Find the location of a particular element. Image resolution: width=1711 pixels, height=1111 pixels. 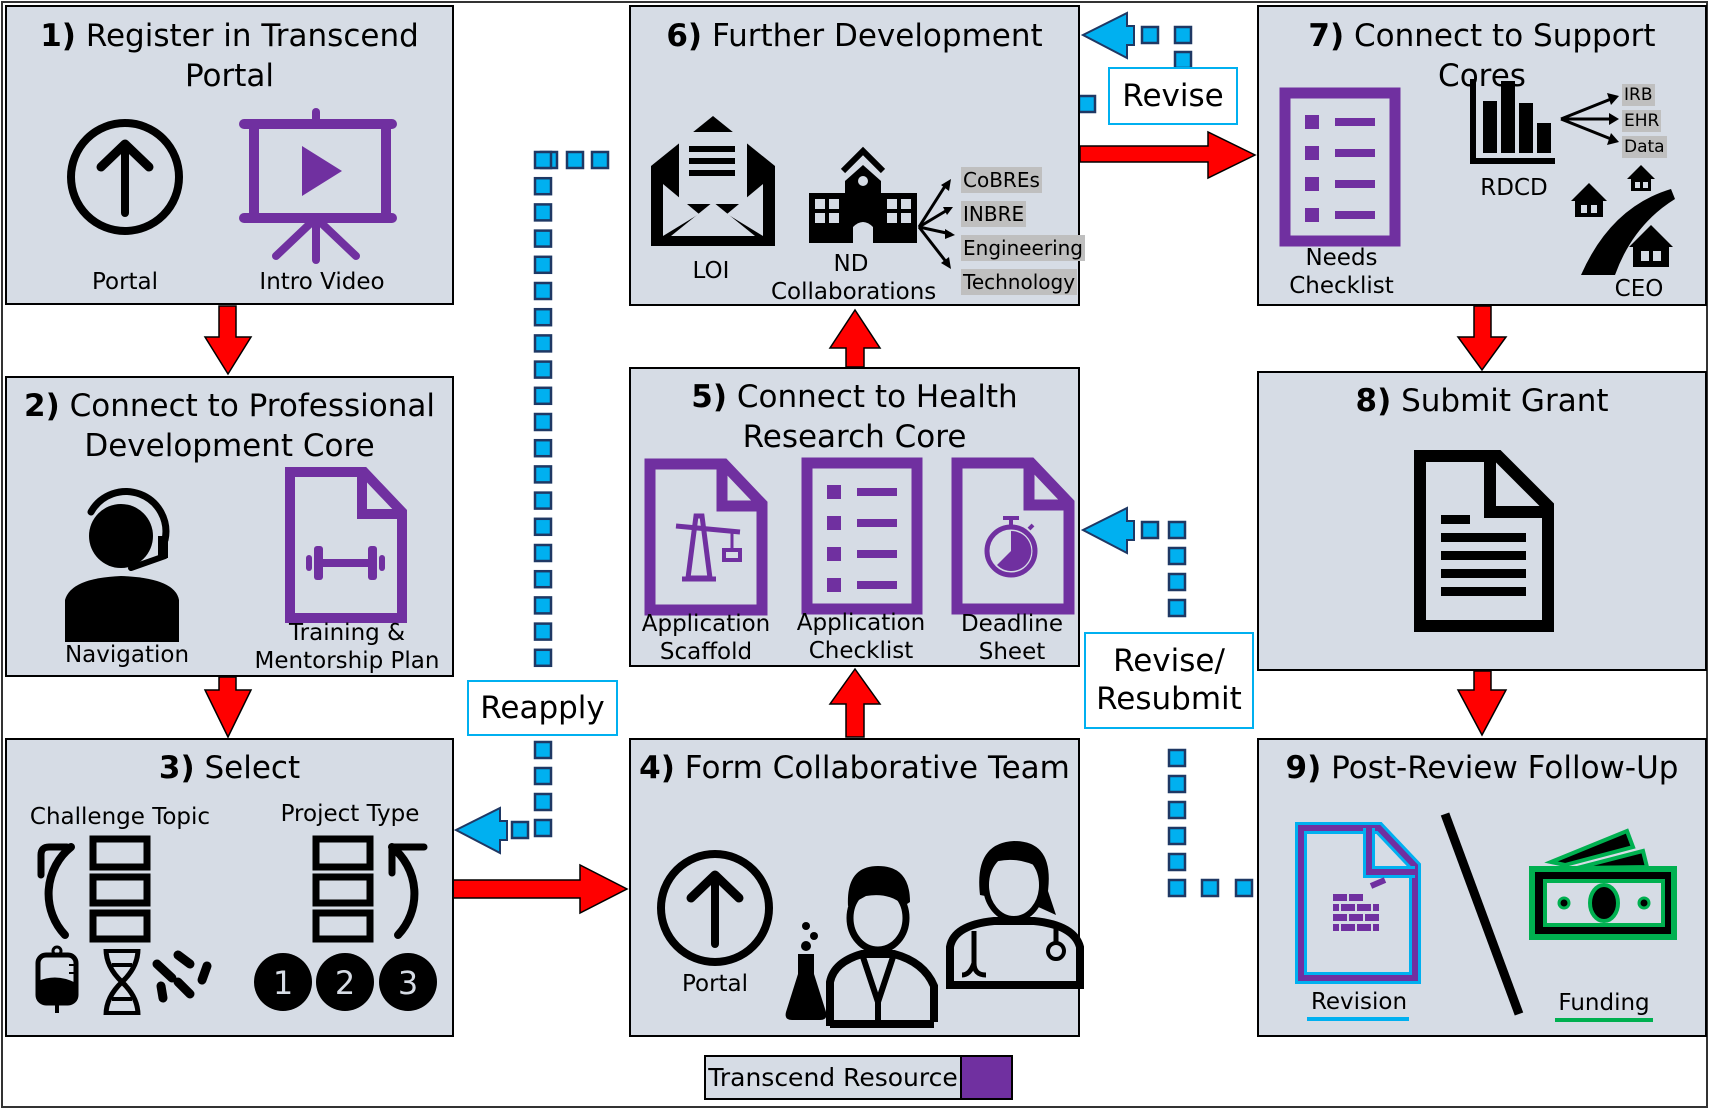

number-2: 2 is located at coordinates (345, 983).